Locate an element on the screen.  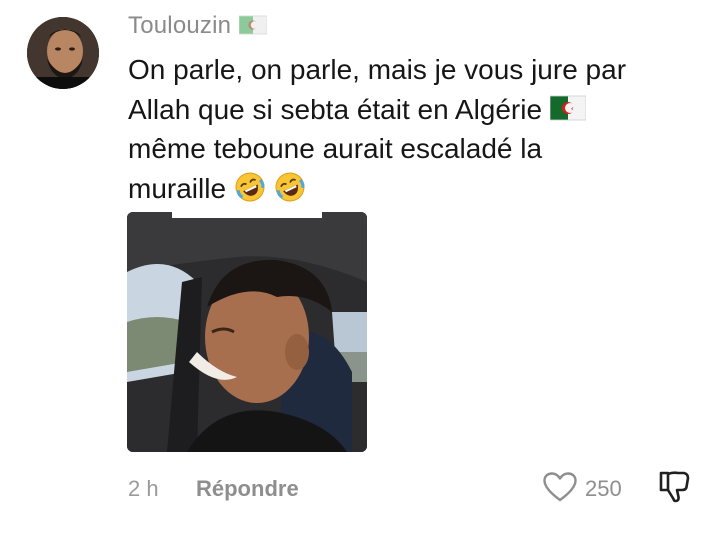
comment-line: Allah que si sebta était en Algérie is located at coordinates (335, 109).